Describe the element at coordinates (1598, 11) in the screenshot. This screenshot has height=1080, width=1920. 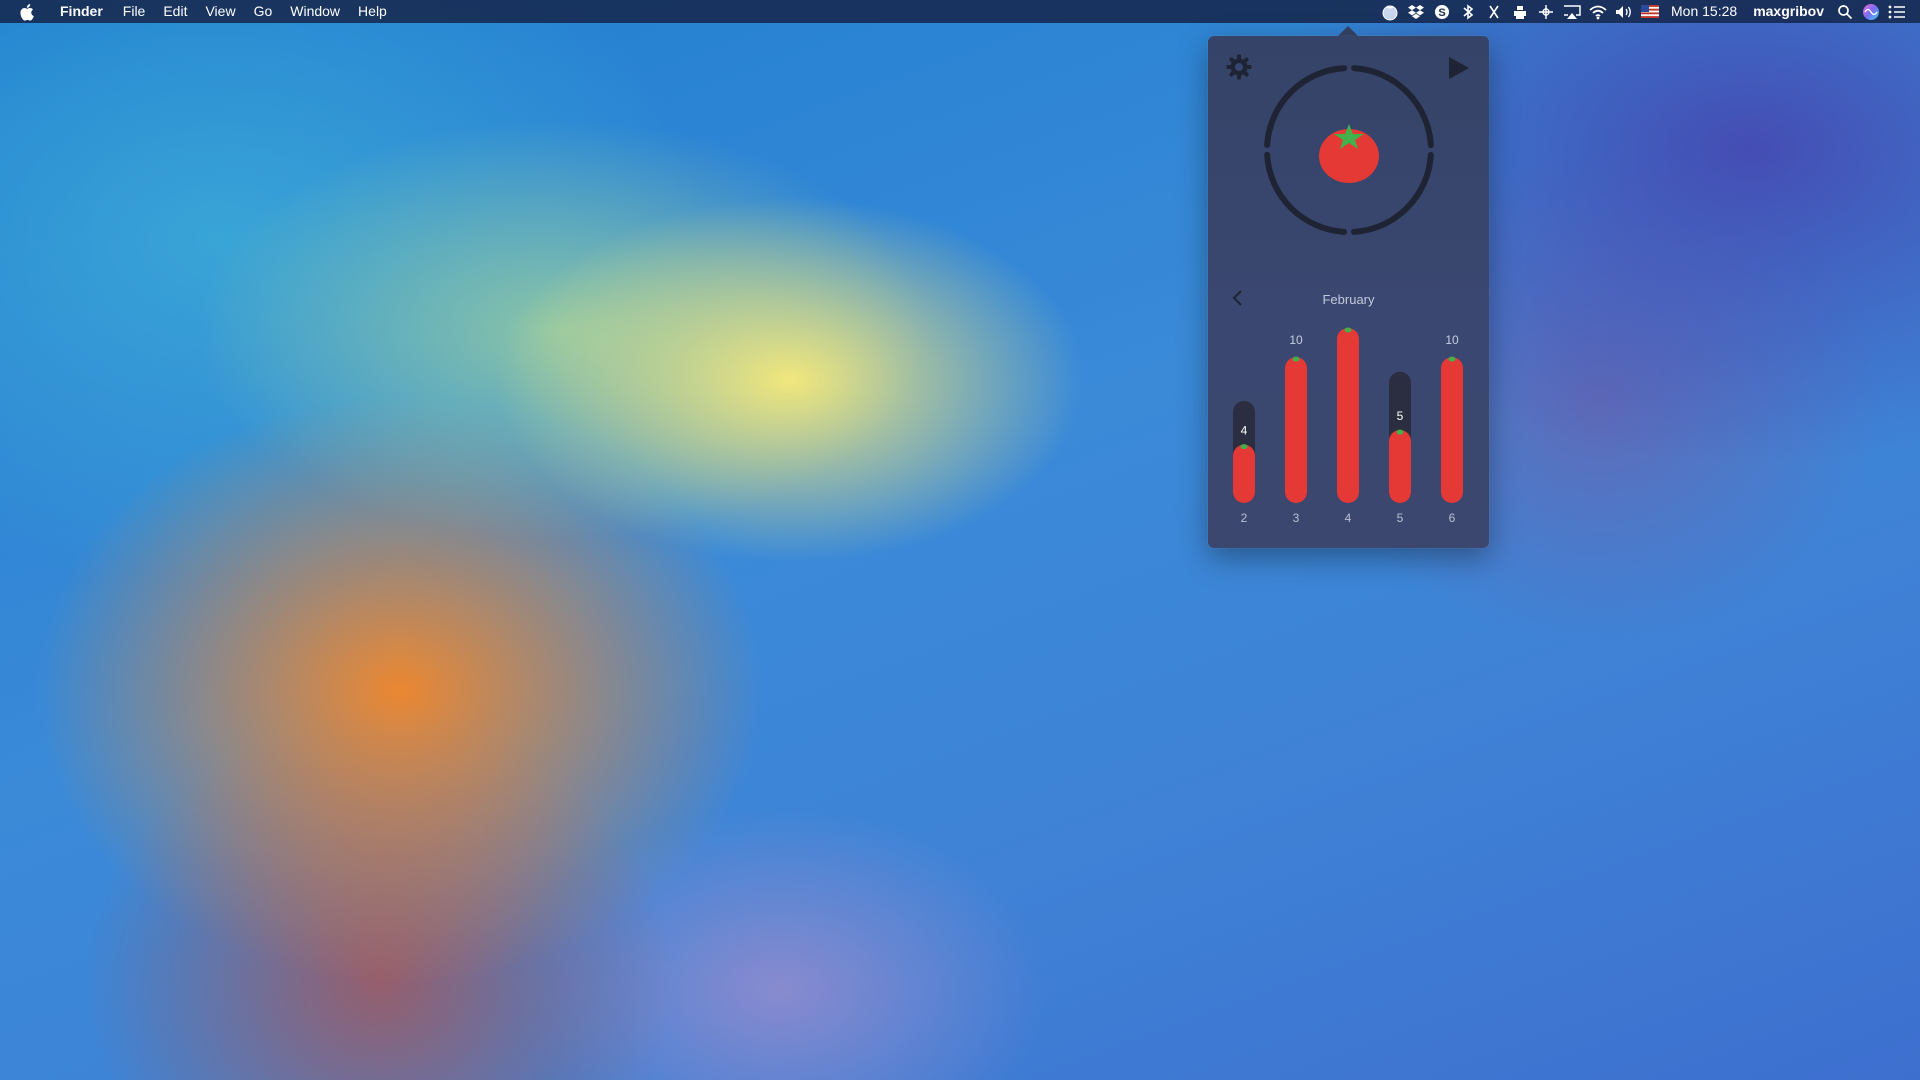
I see `wifi-icon` at that location.